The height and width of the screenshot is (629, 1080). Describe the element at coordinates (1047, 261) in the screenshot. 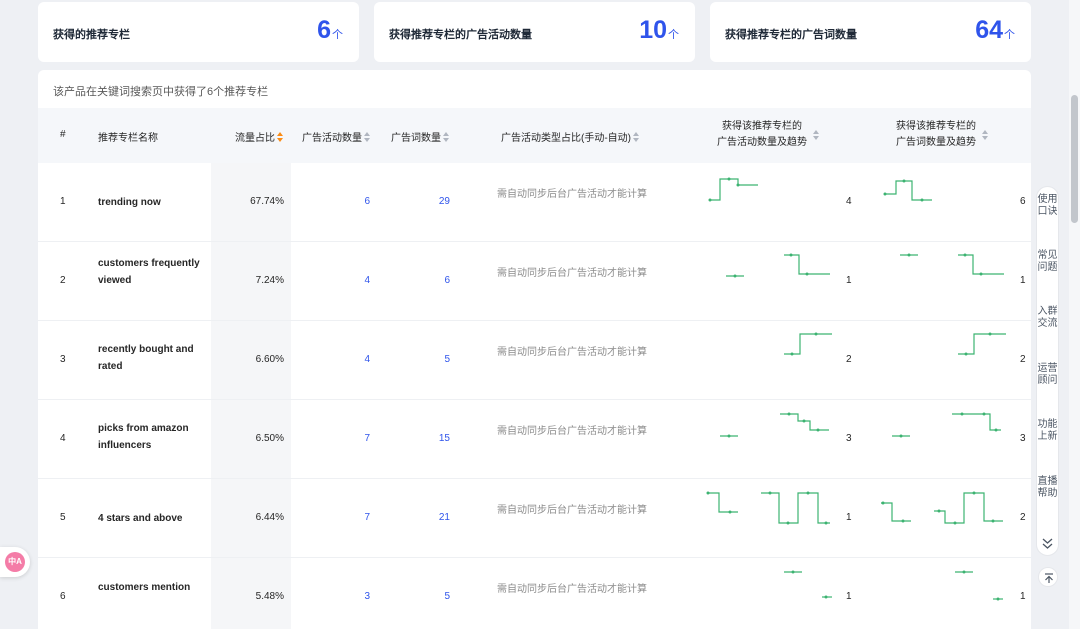

I see `sidebar-item-faq: 常见问题` at that location.